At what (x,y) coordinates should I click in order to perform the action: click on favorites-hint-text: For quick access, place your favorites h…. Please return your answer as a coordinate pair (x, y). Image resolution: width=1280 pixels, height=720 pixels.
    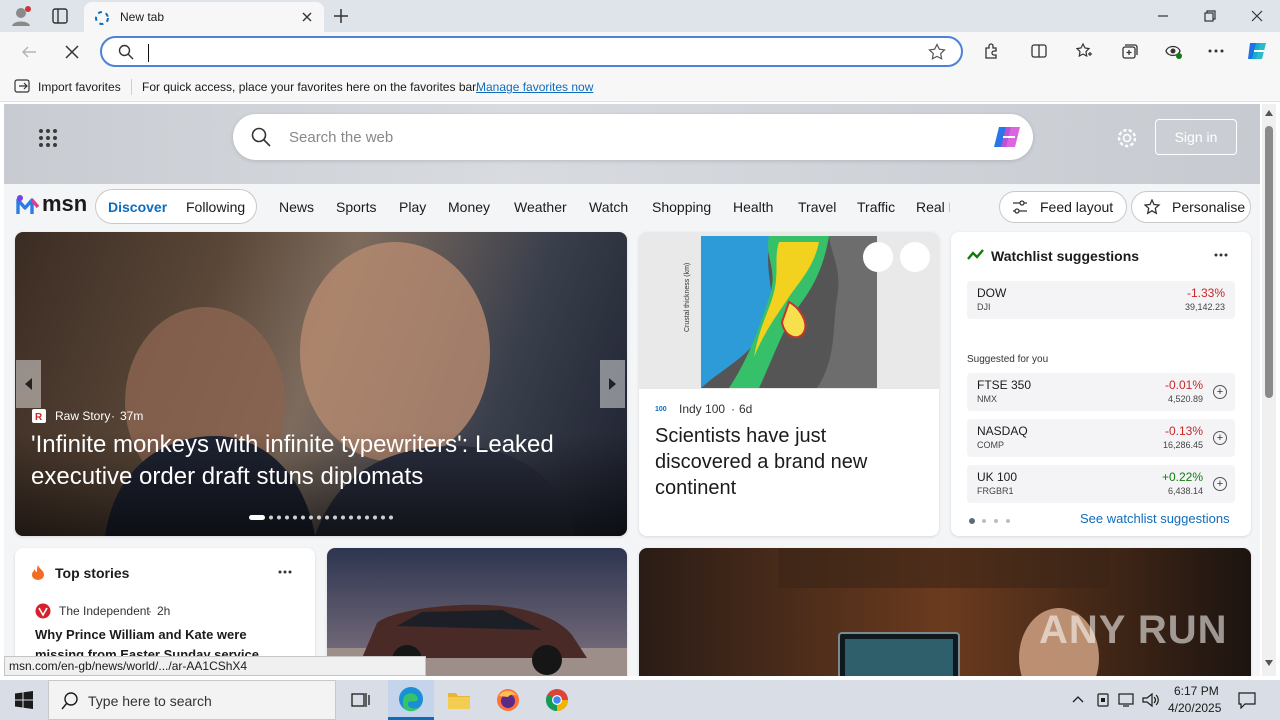
    Looking at the image, I should click on (310, 87).